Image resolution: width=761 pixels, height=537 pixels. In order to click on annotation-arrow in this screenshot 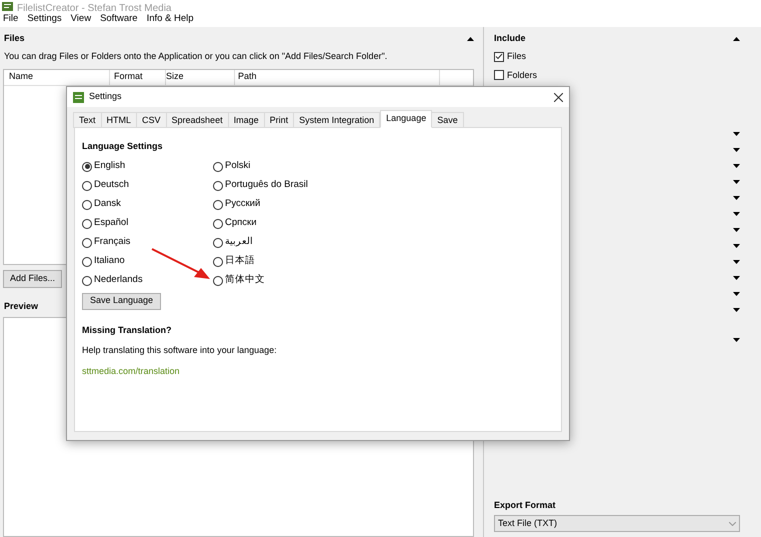, I will do `click(181, 263)`.